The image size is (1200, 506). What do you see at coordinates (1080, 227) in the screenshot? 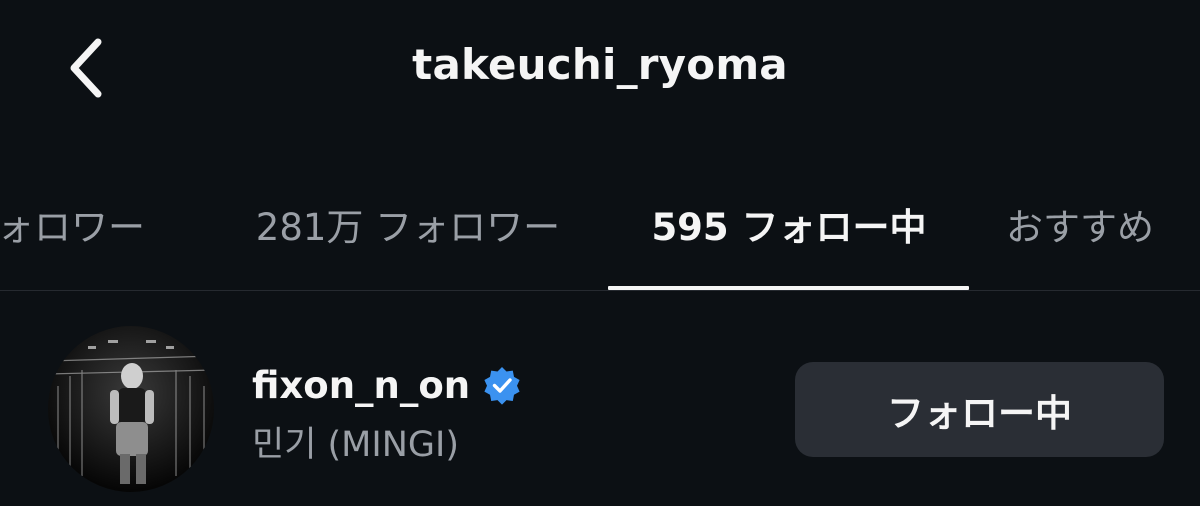
I see `tab-label: おすすめ` at bounding box center [1080, 227].